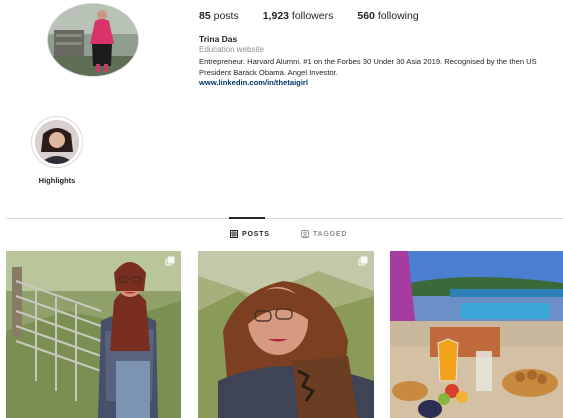  What do you see at coordinates (305, 234) in the screenshot?
I see `tag-icon` at bounding box center [305, 234].